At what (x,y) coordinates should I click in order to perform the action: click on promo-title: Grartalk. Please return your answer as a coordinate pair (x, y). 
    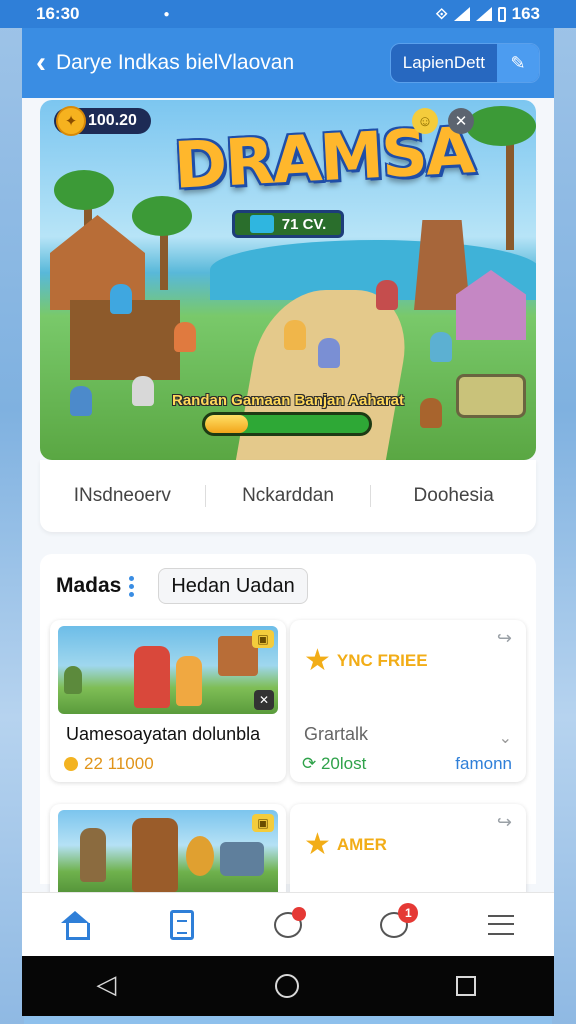
    Looking at the image, I should click on (336, 734).